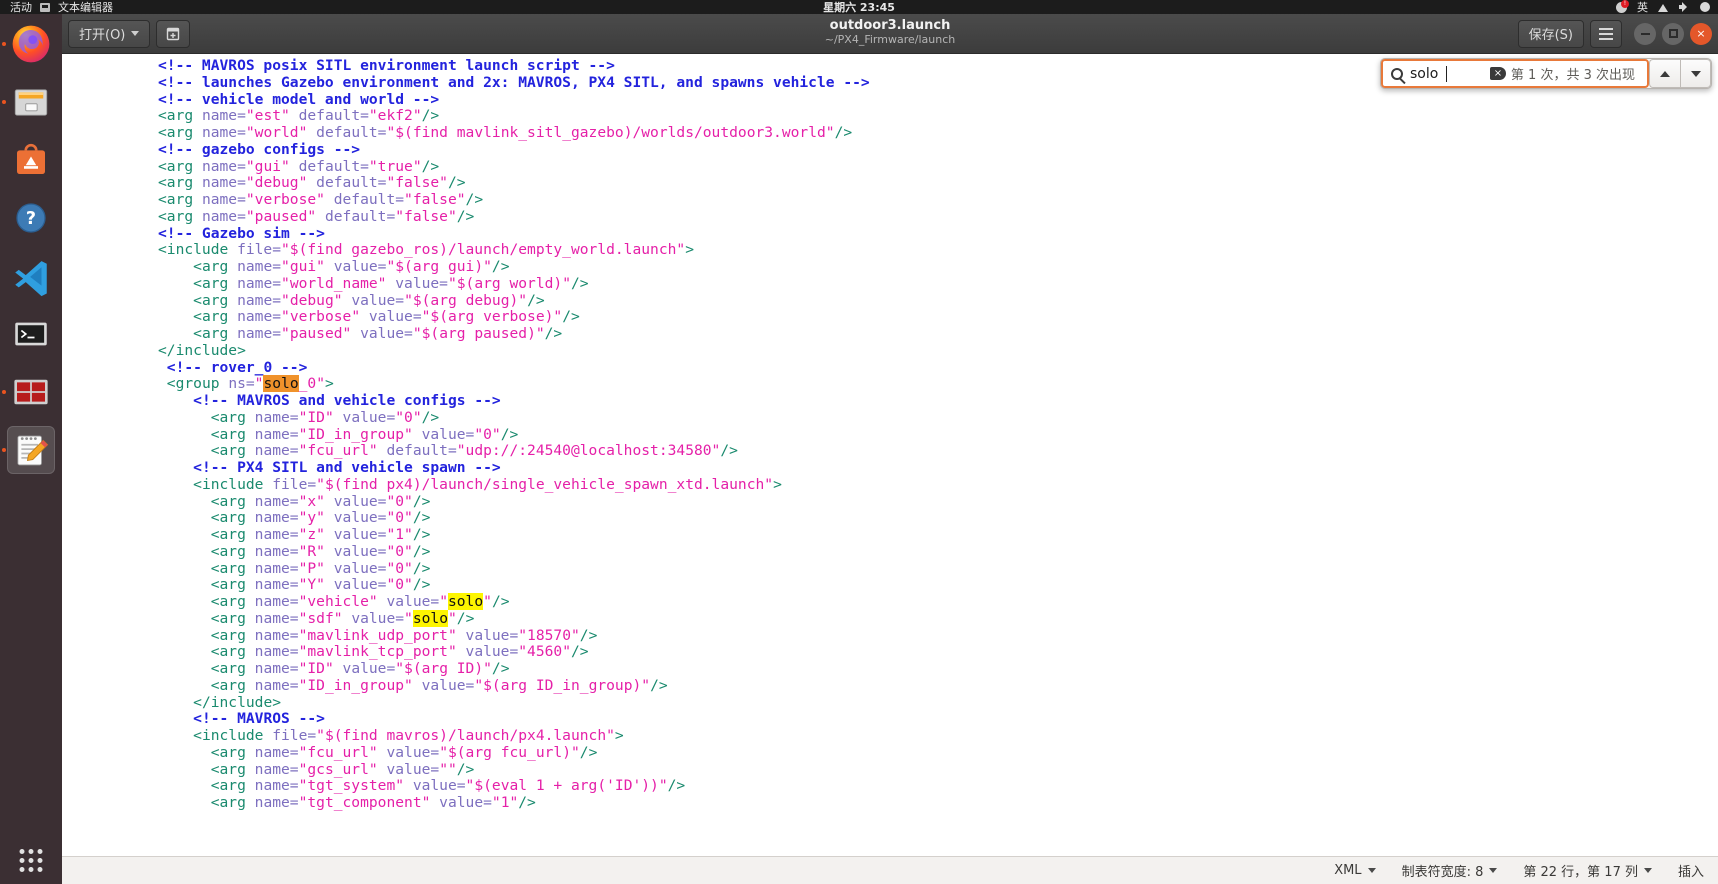 The image size is (1718, 884). I want to click on new-document-button, so click(173, 33).